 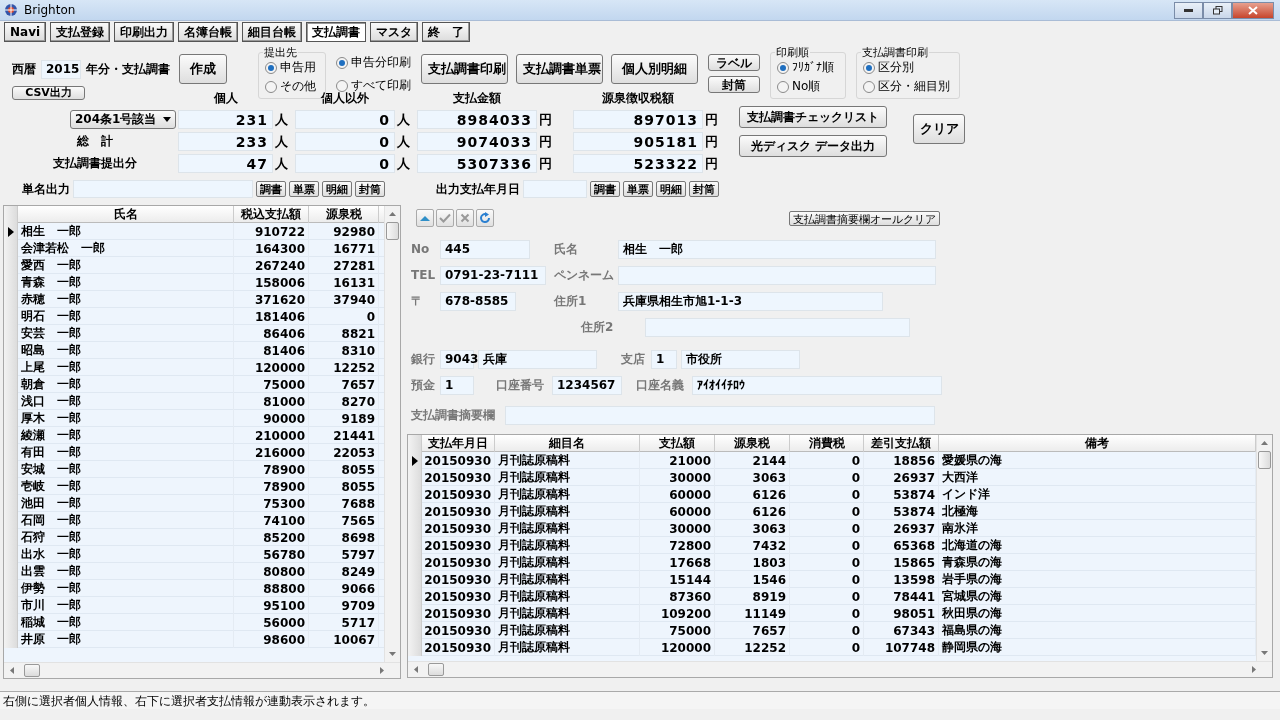 What do you see at coordinates (901, 443) in the screenshot?
I see `column-header: 差引支払額` at bounding box center [901, 443].